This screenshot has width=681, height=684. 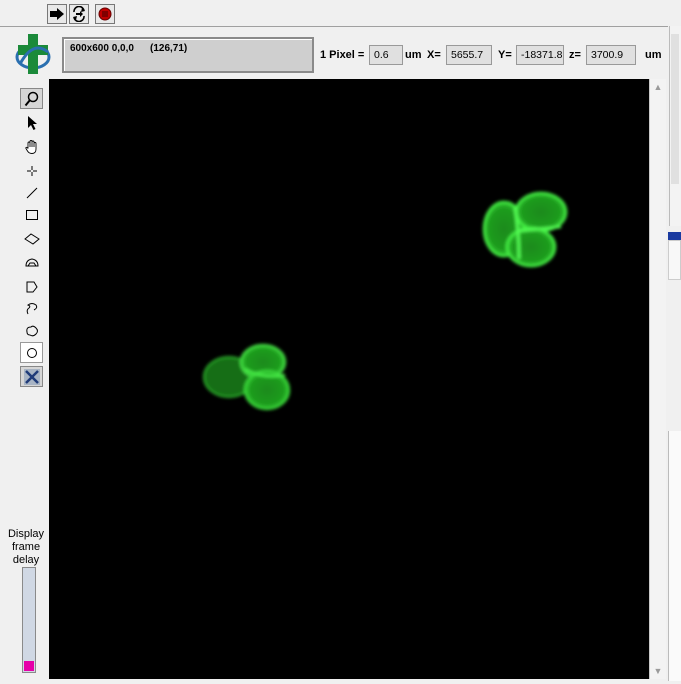 What do you see at coordinates (611, 55) in the screenshot?
I see `z-position-field: 3700.9` at bounding box center [611, 55].